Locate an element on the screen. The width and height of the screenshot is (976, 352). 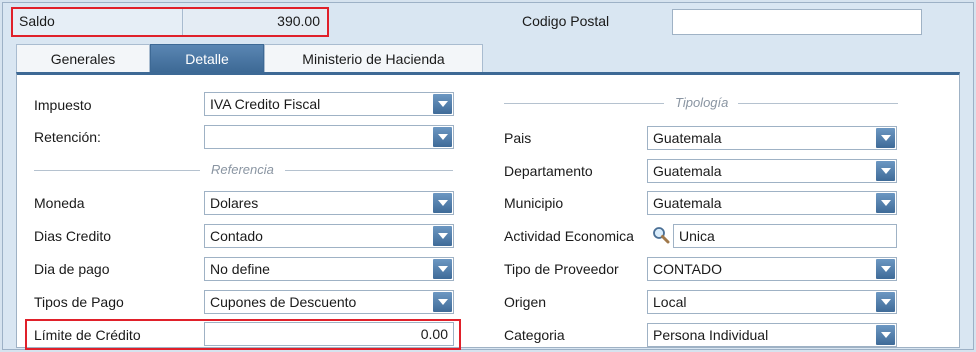
search-icon is located at coordinates (661, 235).